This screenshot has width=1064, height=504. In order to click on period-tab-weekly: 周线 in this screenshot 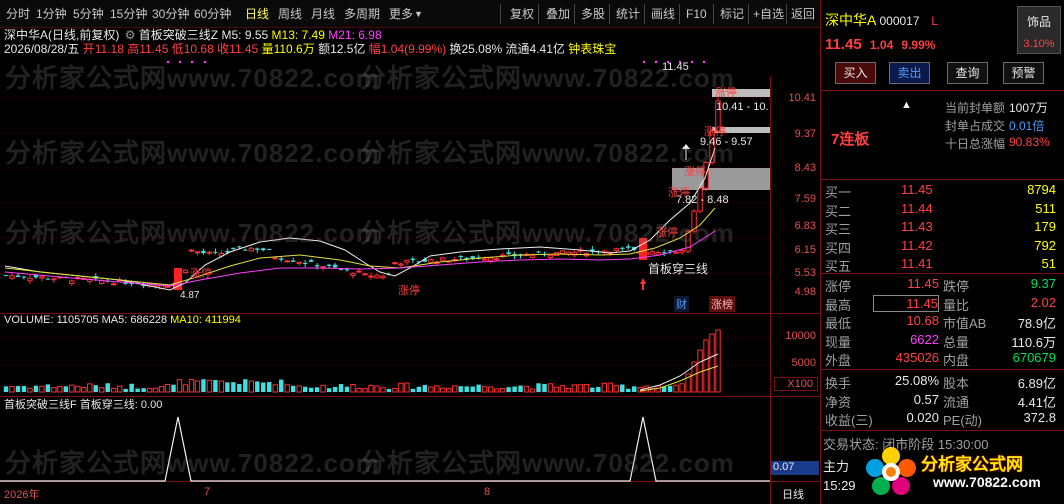, I will do `click(290, 14)`.